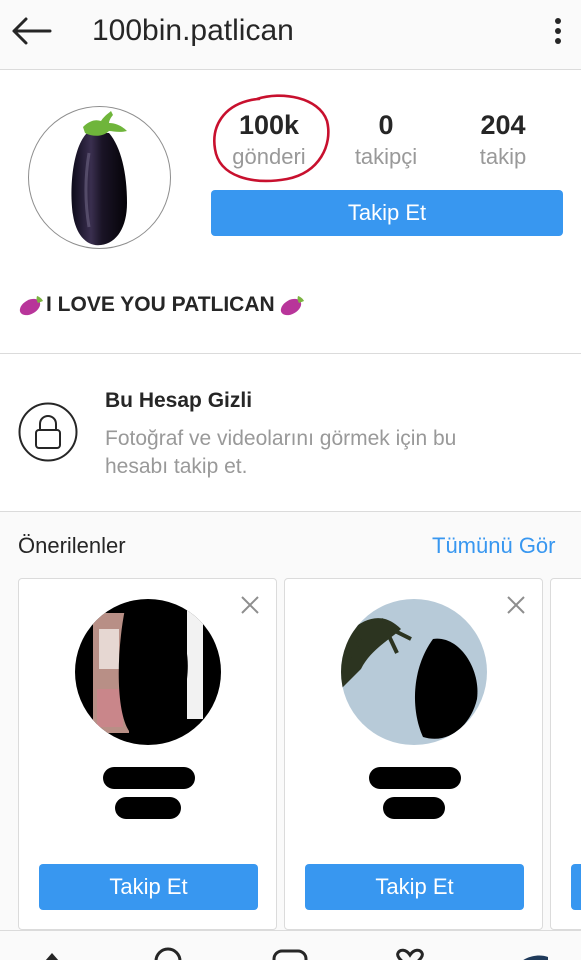 The width and height of the screenshot is (581, 960). I want to click on stat-followers: 0 takipçi, so click(386, 140).